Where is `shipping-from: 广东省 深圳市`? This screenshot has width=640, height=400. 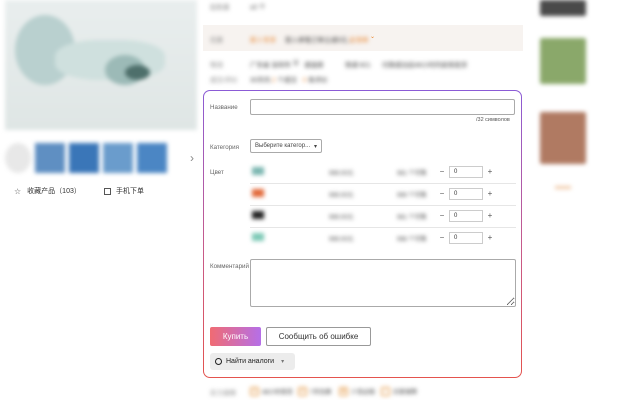 shipping-from: 广东省 深圳市 is located at coordinates (270, 65).